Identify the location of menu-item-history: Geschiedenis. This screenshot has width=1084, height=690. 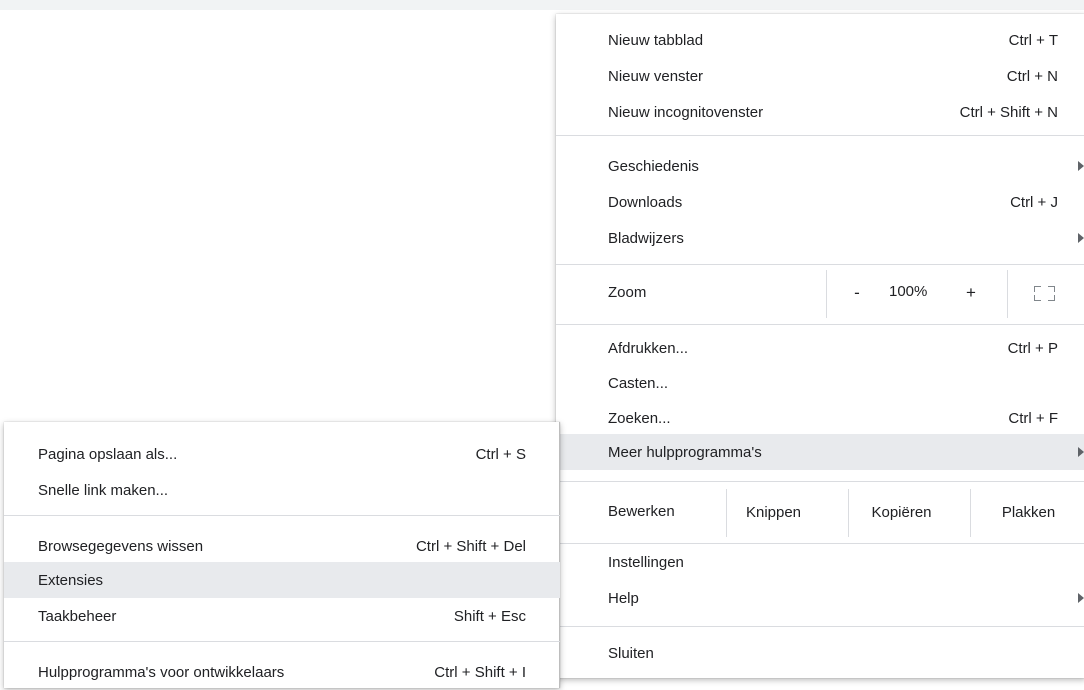
(820, 166).